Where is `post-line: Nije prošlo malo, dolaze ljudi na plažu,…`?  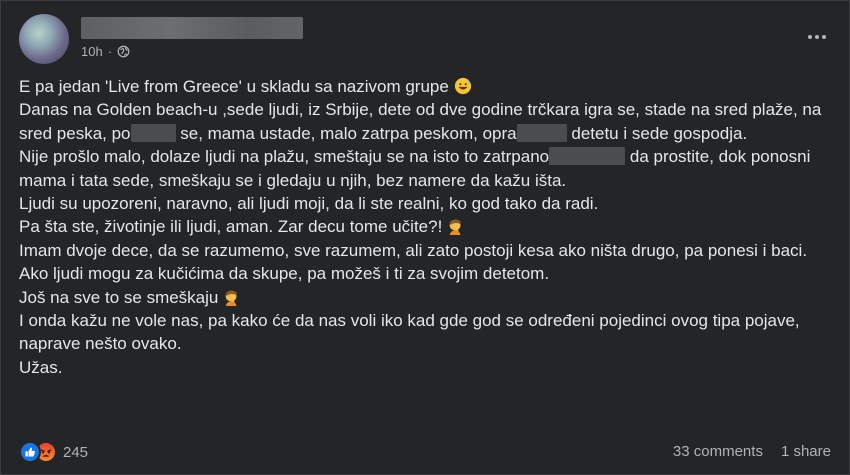 post-line: Nije prošlo malo, dolaze ljudi na plažu,… is located at coordinates (427, 168).